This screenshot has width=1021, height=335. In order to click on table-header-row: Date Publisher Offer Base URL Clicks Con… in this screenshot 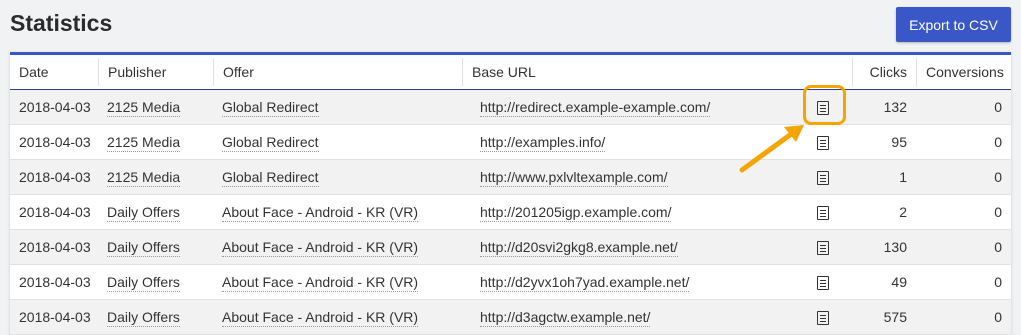, I will do `click(510, 72)`.